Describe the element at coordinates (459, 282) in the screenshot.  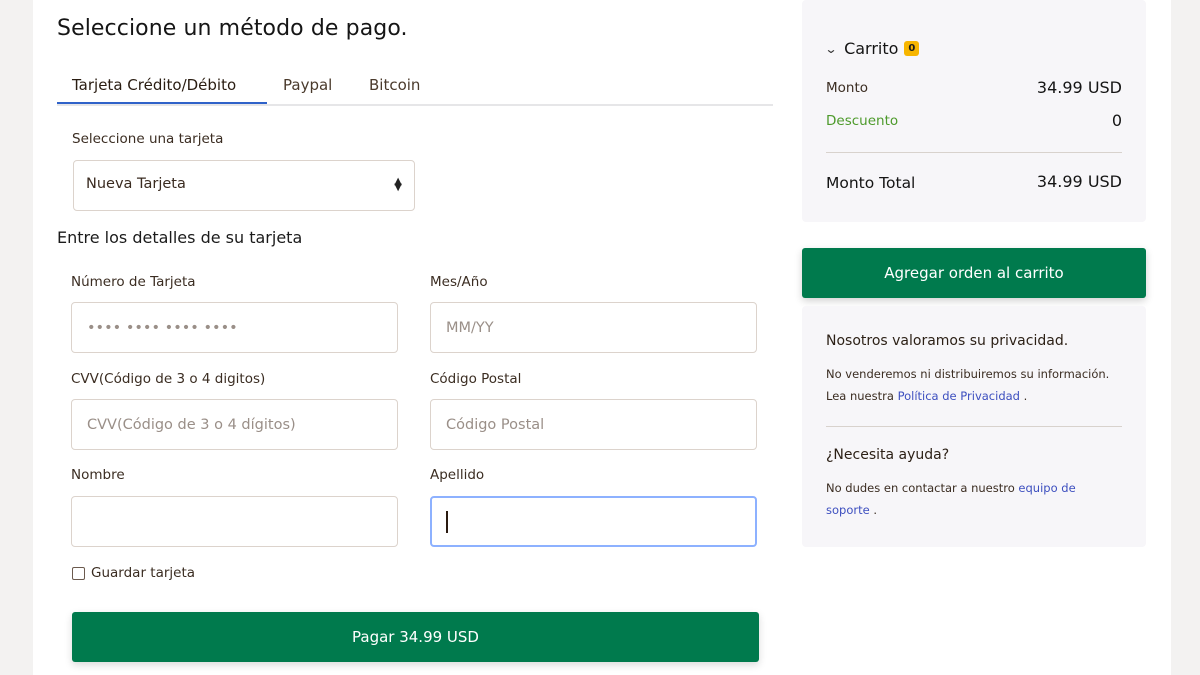
I see `expiry-label: Mes/Año` at that location.